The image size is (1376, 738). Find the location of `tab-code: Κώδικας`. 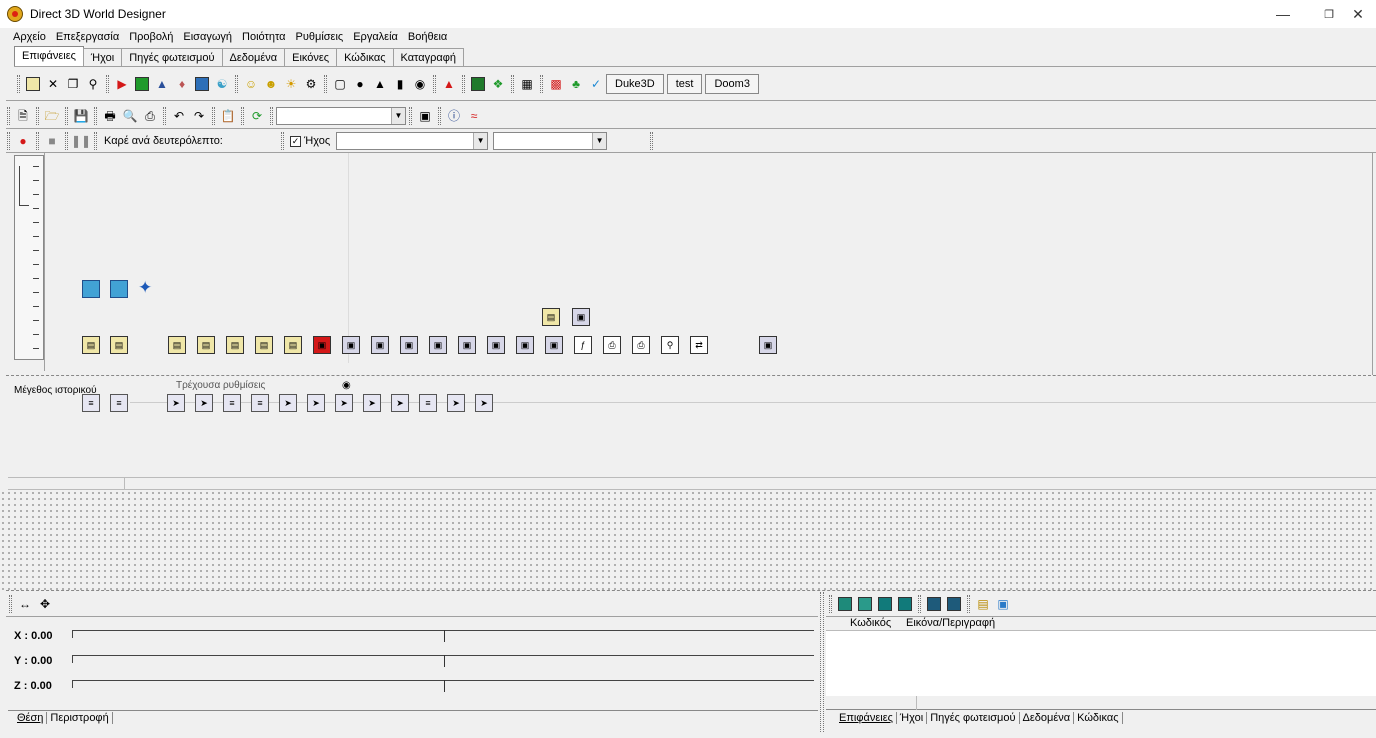

tab-code: Κώδικας is located at coordinates (365, 57).